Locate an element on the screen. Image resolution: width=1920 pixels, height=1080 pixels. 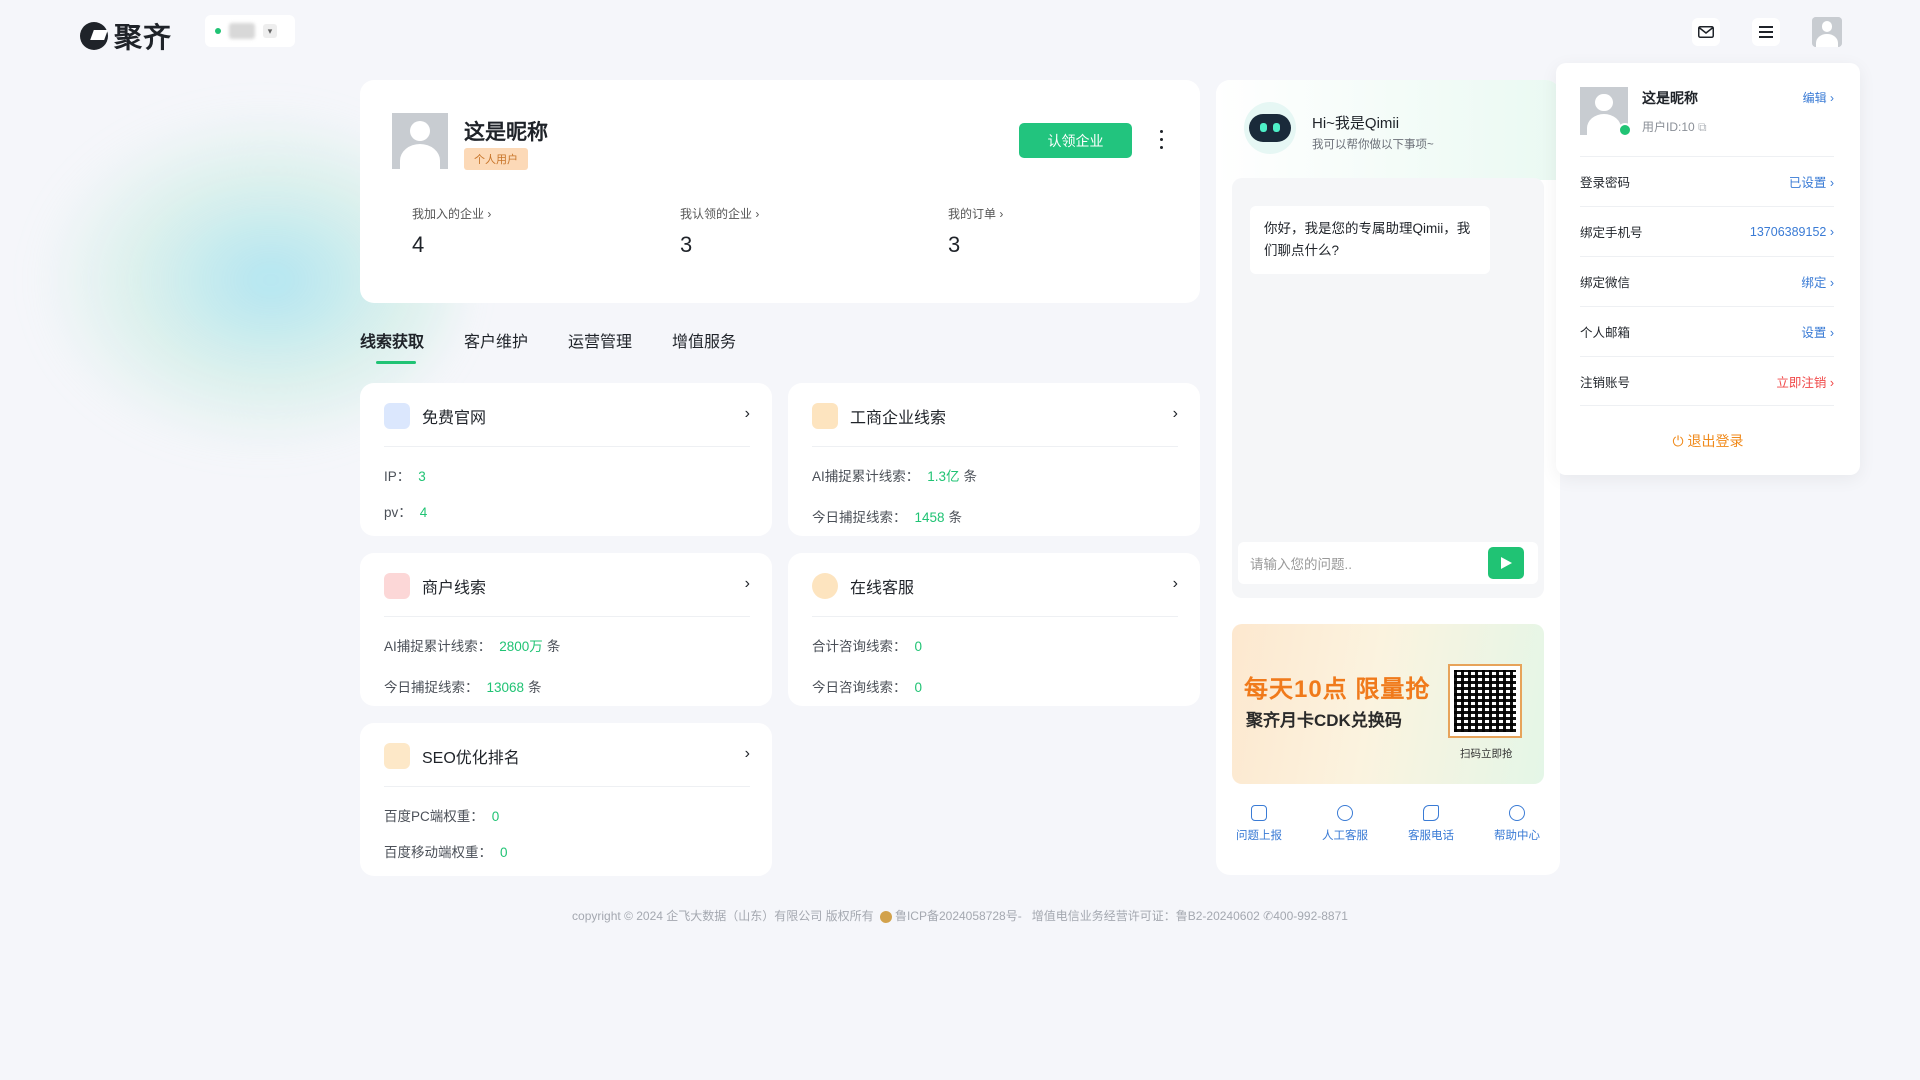
service-card-online-support: 在线客服 › 合计咨询线索： 0 今日咨询线索： 0 is located at coordinates (994, 629).